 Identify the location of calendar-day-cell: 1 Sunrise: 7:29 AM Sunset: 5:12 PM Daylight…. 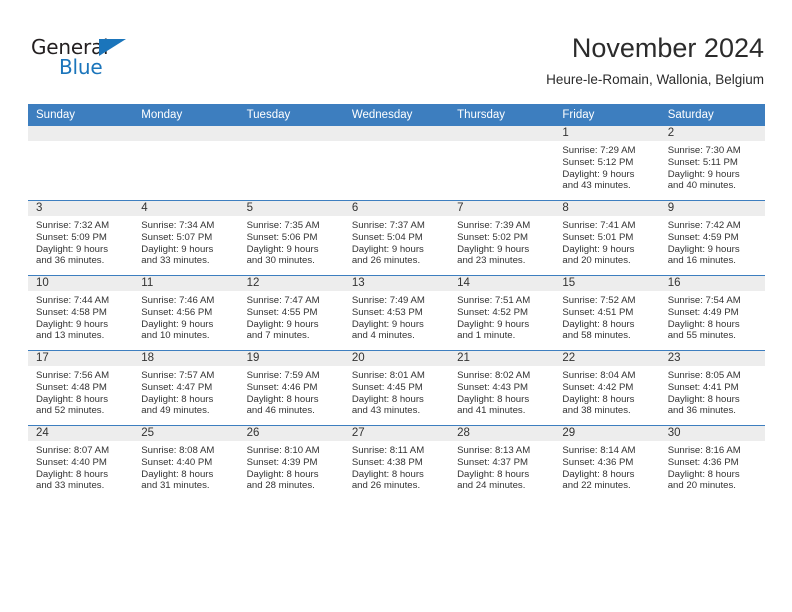
(607, 163).